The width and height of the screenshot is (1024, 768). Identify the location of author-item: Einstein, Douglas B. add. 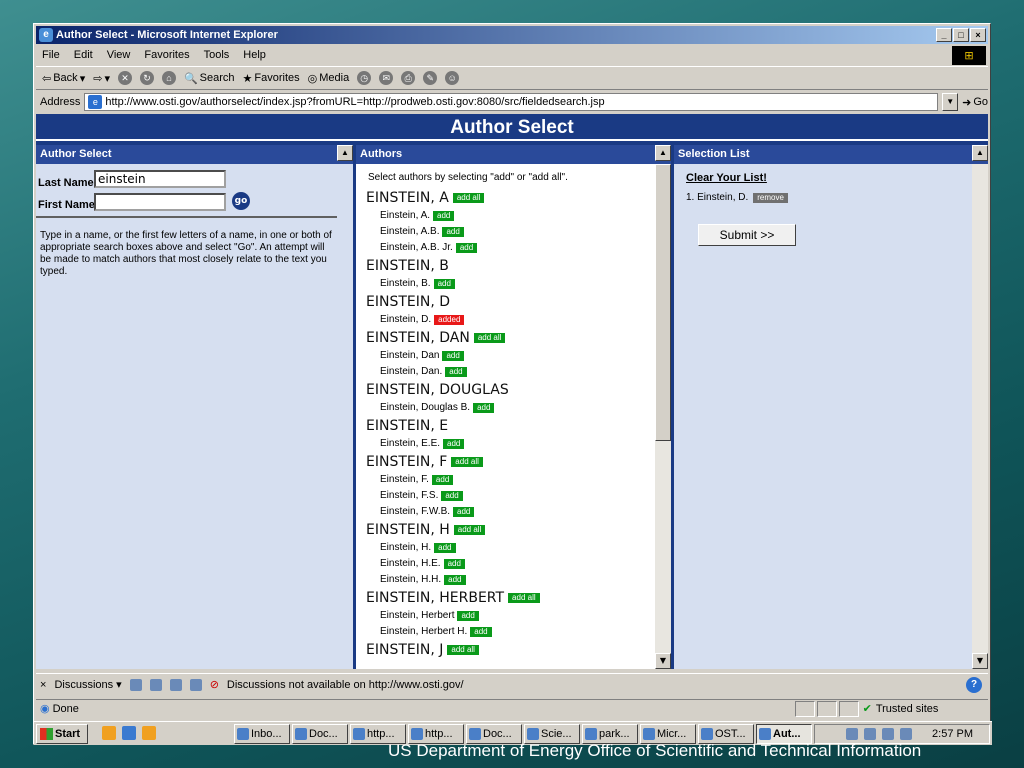
(506, 408).